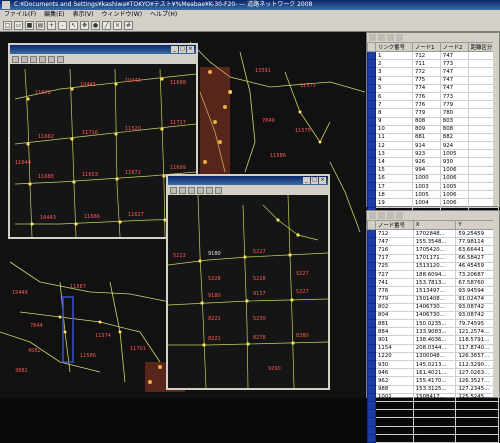  What do you see at coordinates (454, 203) in the screenshot?
I see `table-cell: 1006` at bounding box center [454, 203].